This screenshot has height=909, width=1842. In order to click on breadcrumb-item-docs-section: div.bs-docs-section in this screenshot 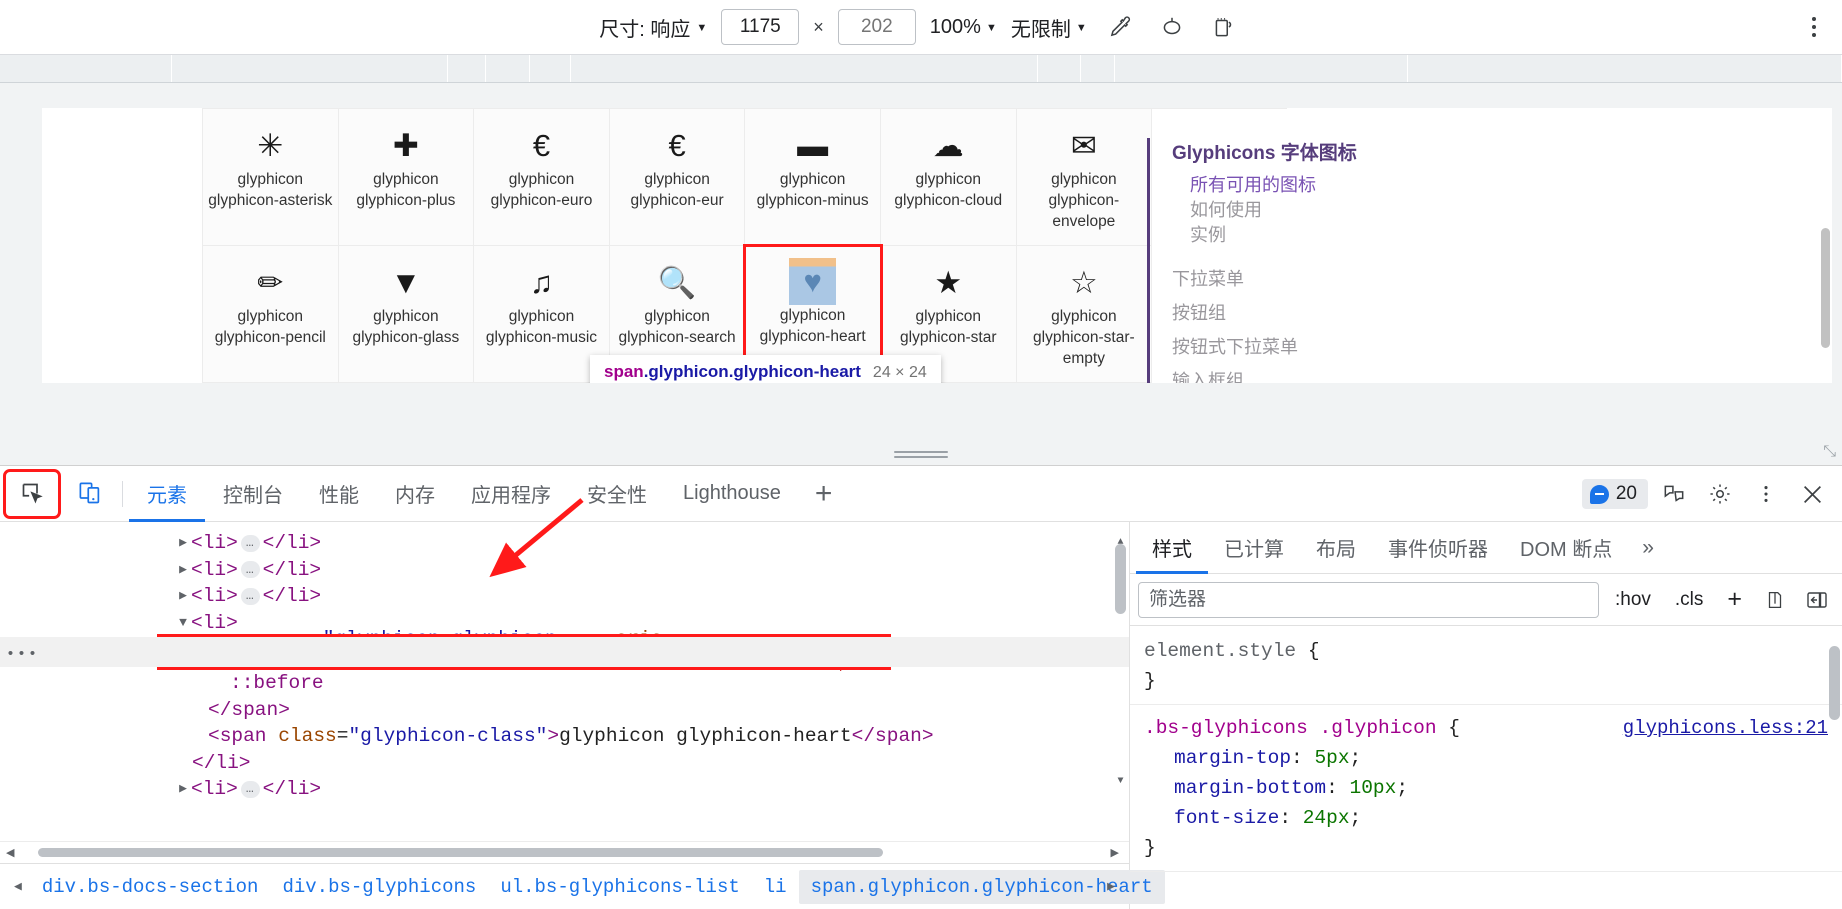, I will do `click(150, 887)`.